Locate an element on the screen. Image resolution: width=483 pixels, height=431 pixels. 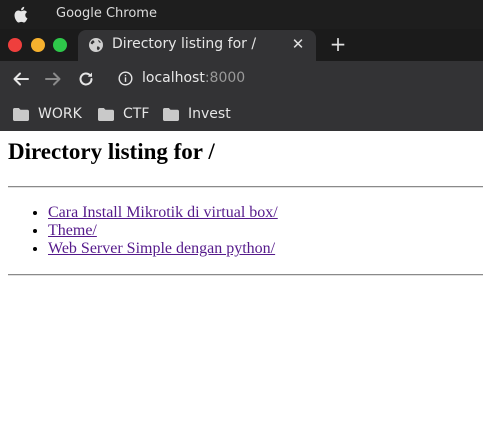
forward-arrow-icon is located at coordinates (53, 79).